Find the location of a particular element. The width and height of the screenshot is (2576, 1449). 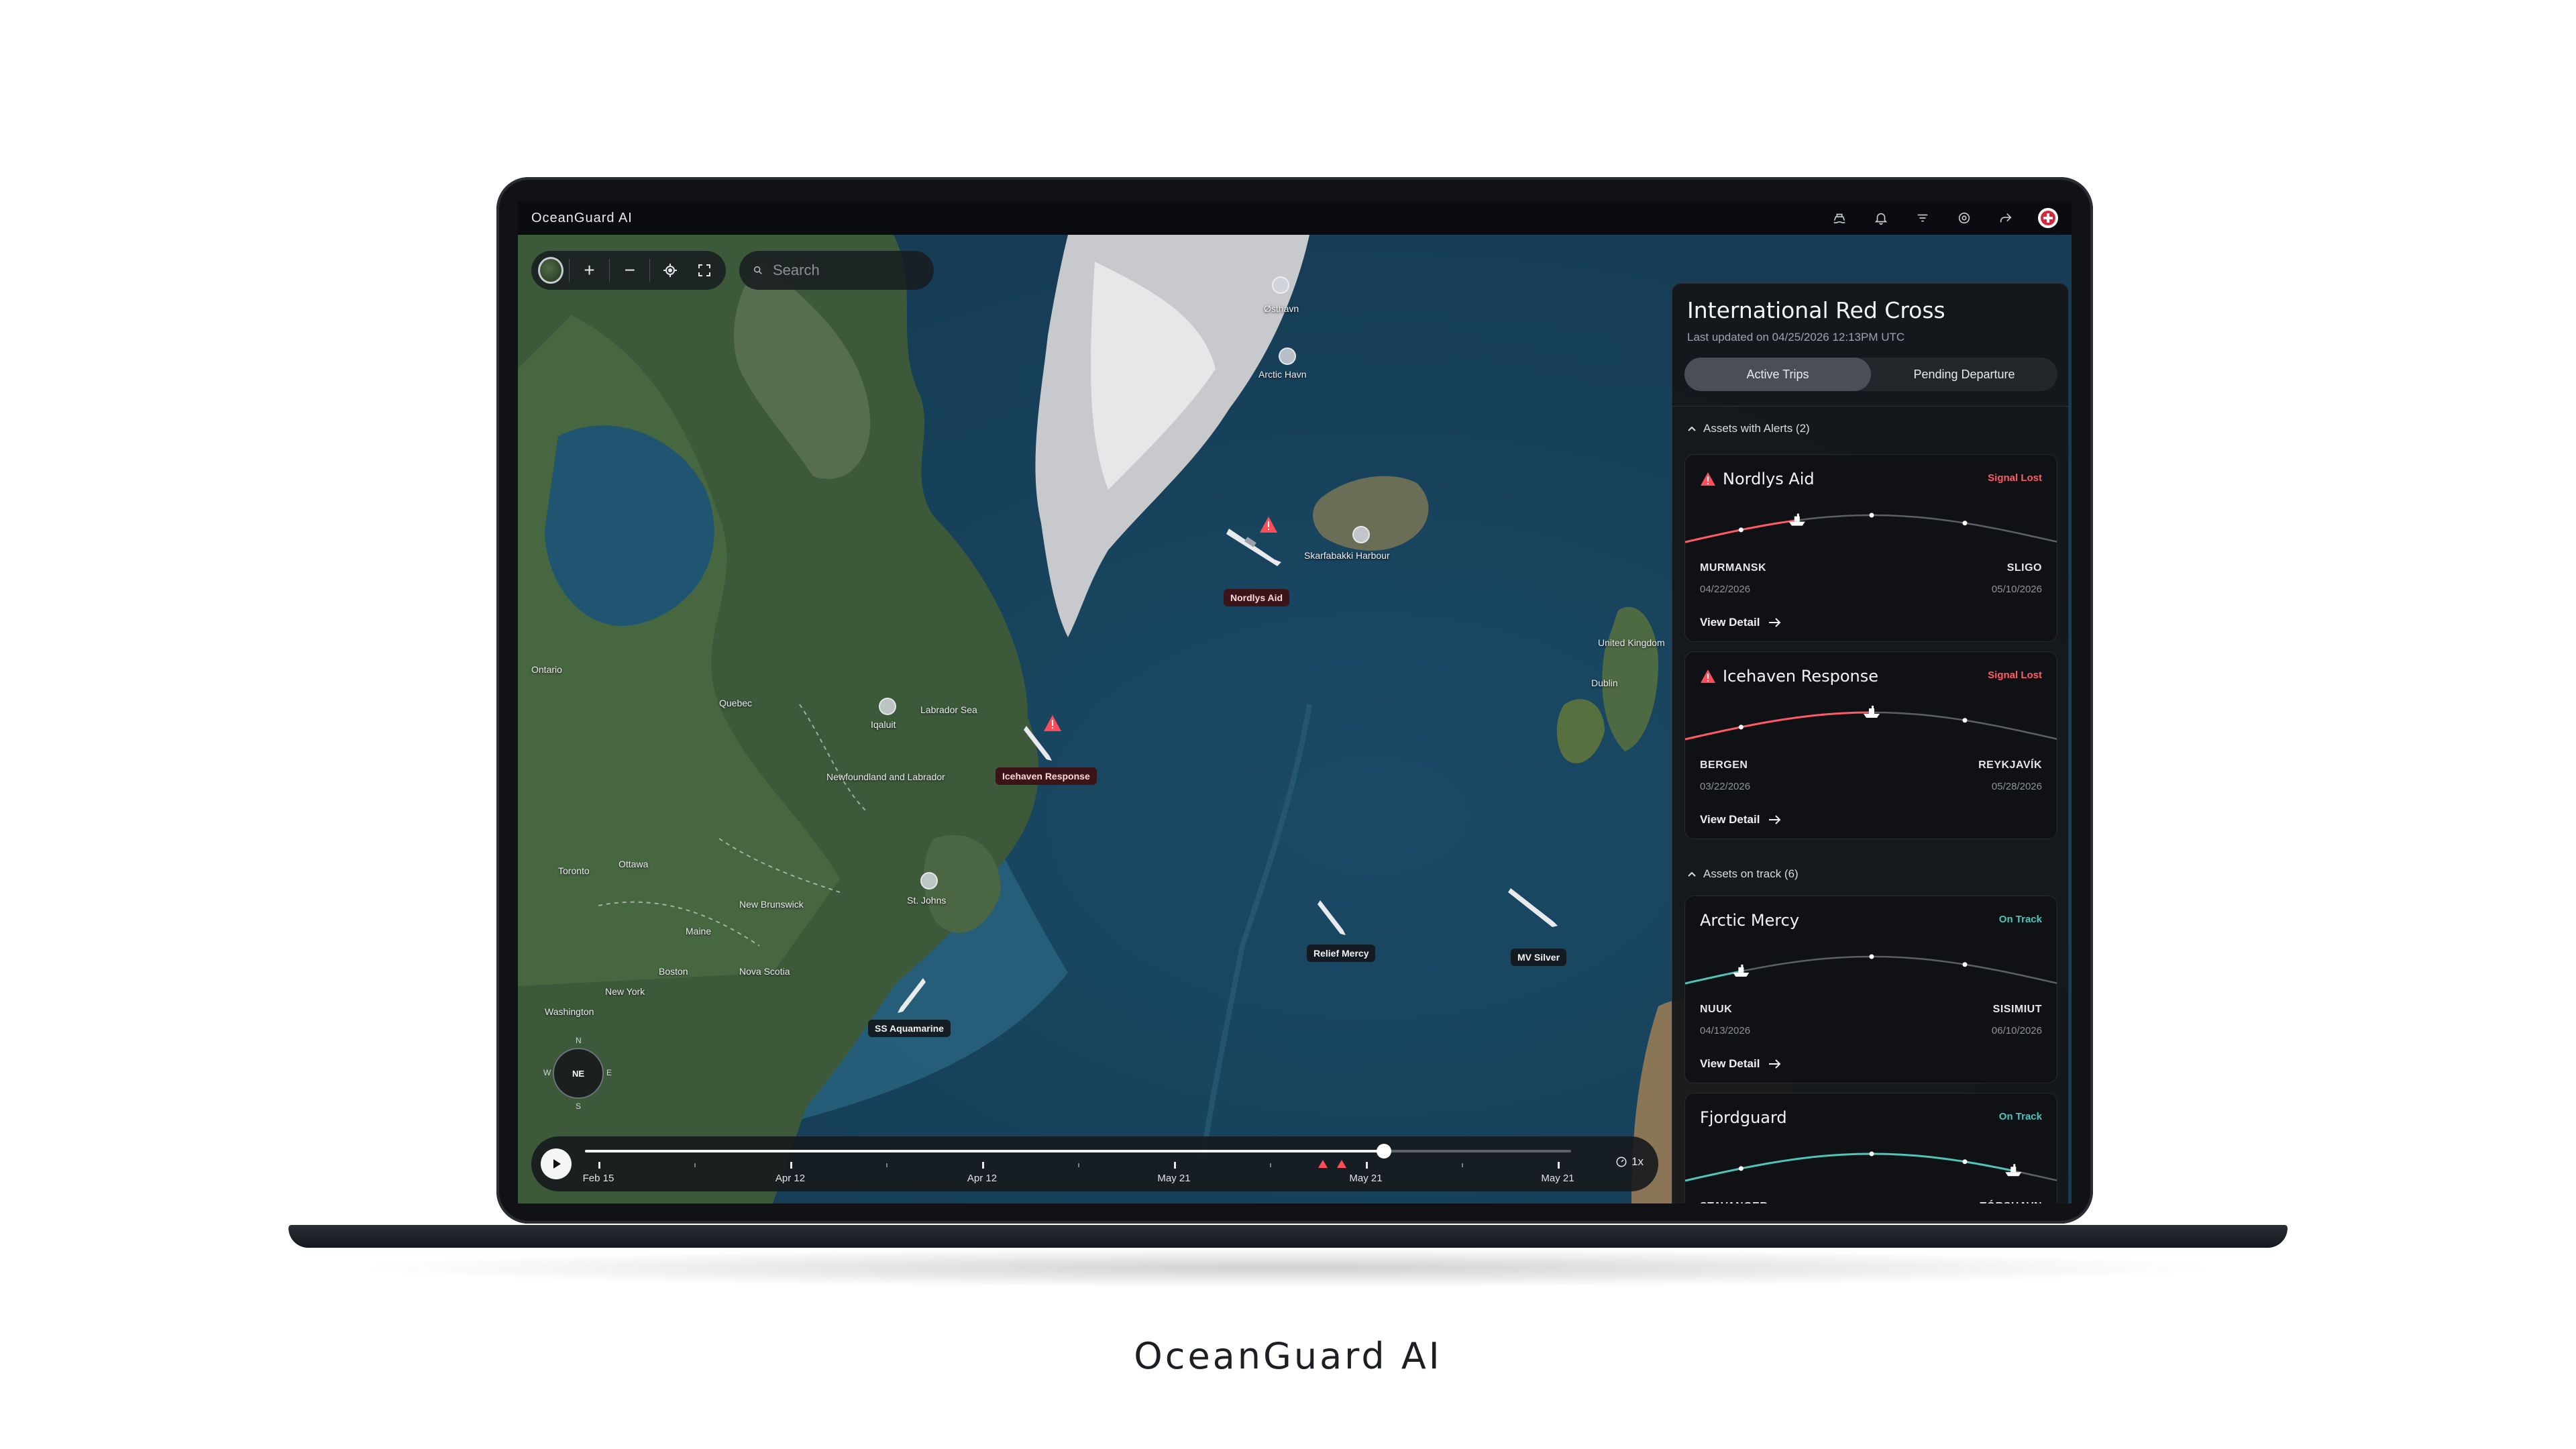

alerts-section-toggle: Assets with Alerts (2) is located at coordinates (1748, 428).